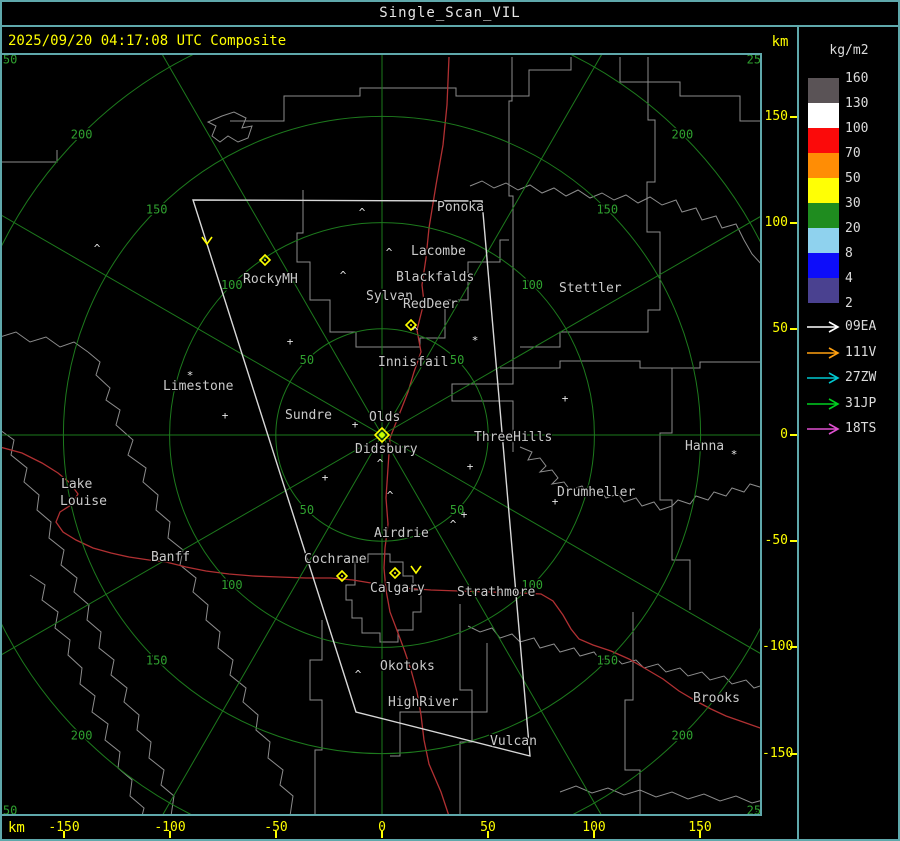 The height and width of the screenshot is (841, 900). I want to click on colorbar-unit-label: kg/m2, so click(849, 50).